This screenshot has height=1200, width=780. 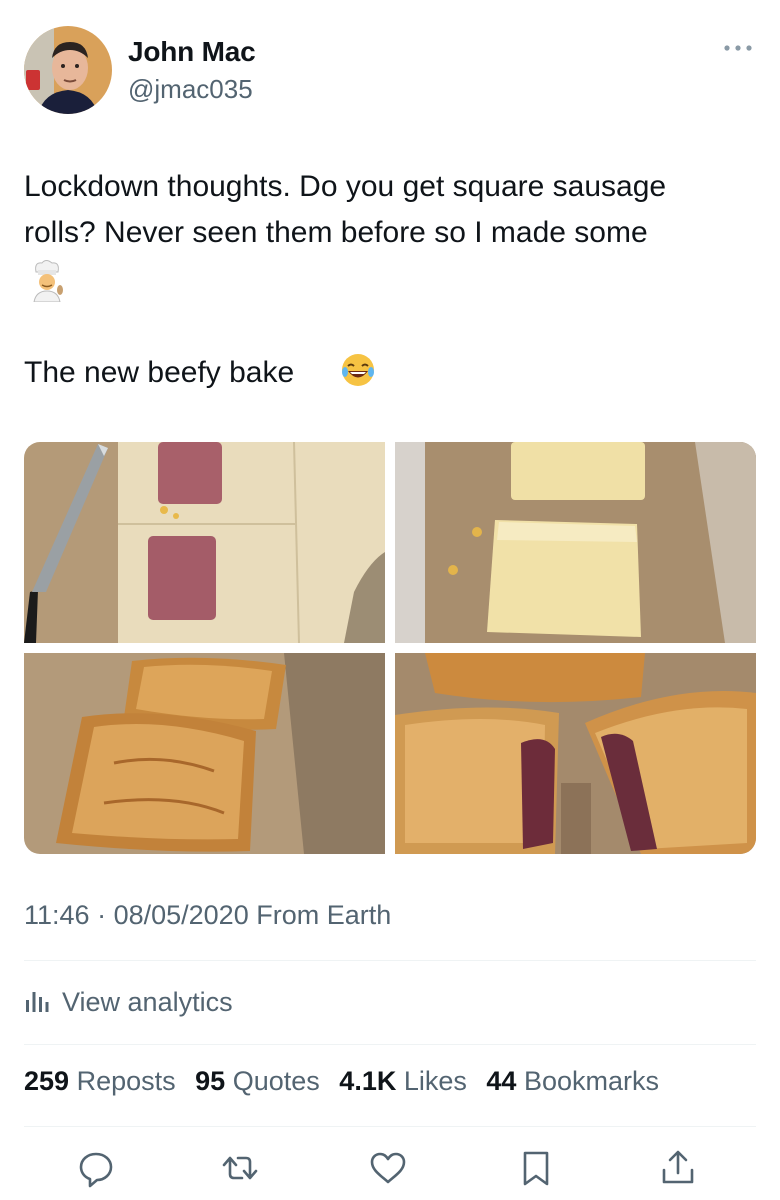 I want to click on tweet-date: 08/05/2020, so click(x=181, y=915).